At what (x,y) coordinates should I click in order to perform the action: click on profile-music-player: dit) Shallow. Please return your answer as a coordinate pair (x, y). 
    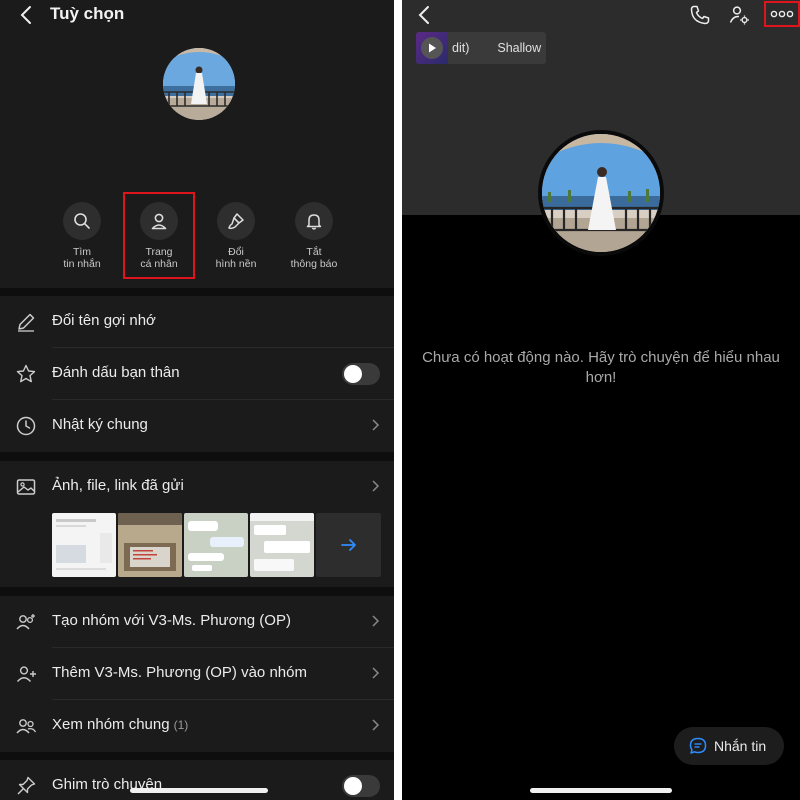
    Looking at the image, I should click on (481, 48).